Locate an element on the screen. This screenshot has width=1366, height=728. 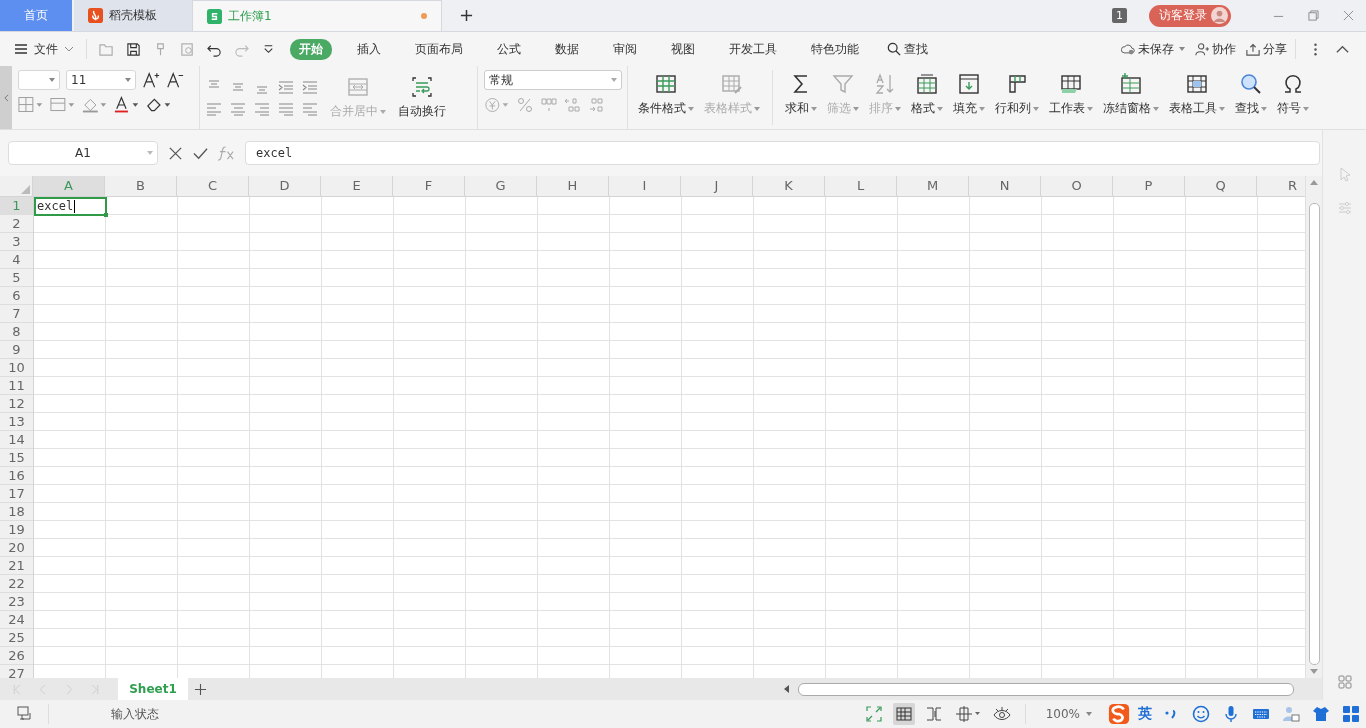
row-header: 4 is located at coordinates (16, 260).